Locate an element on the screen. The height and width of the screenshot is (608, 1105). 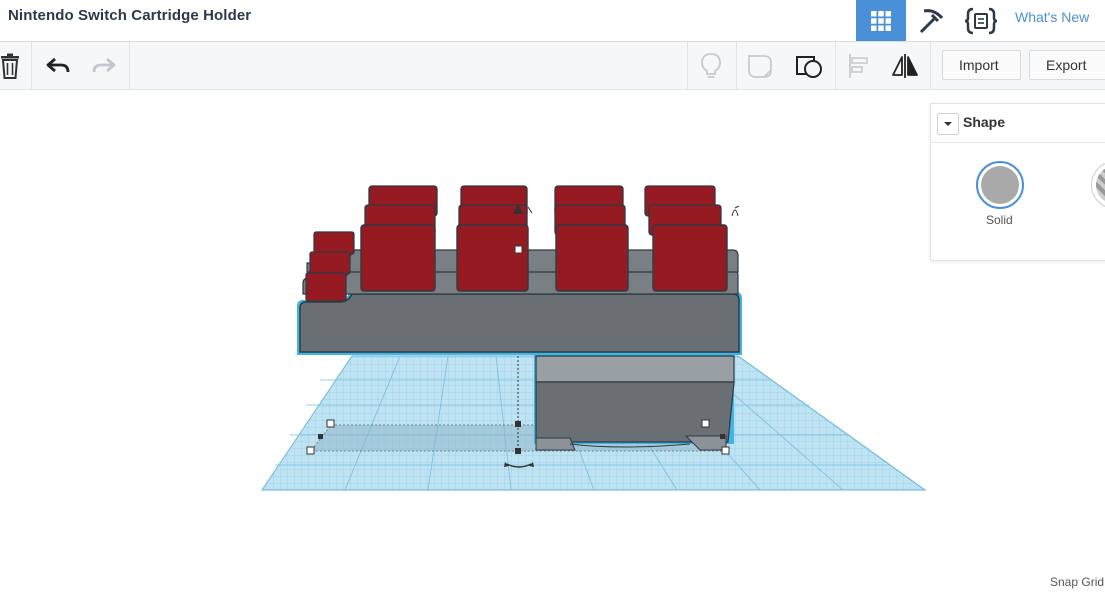
pickaxe-icon is located at coordinates (931, 20).